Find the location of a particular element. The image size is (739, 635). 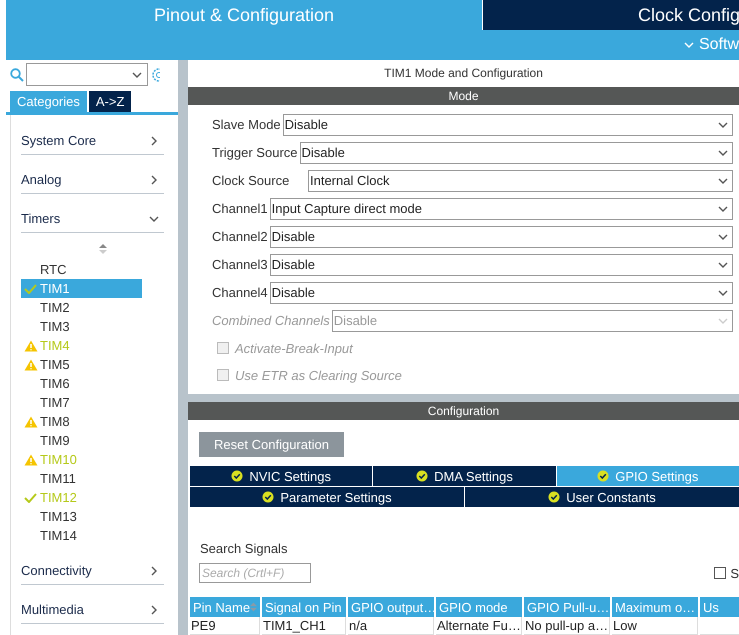

field-label: Channel2 is located at coordinates (240, 236).